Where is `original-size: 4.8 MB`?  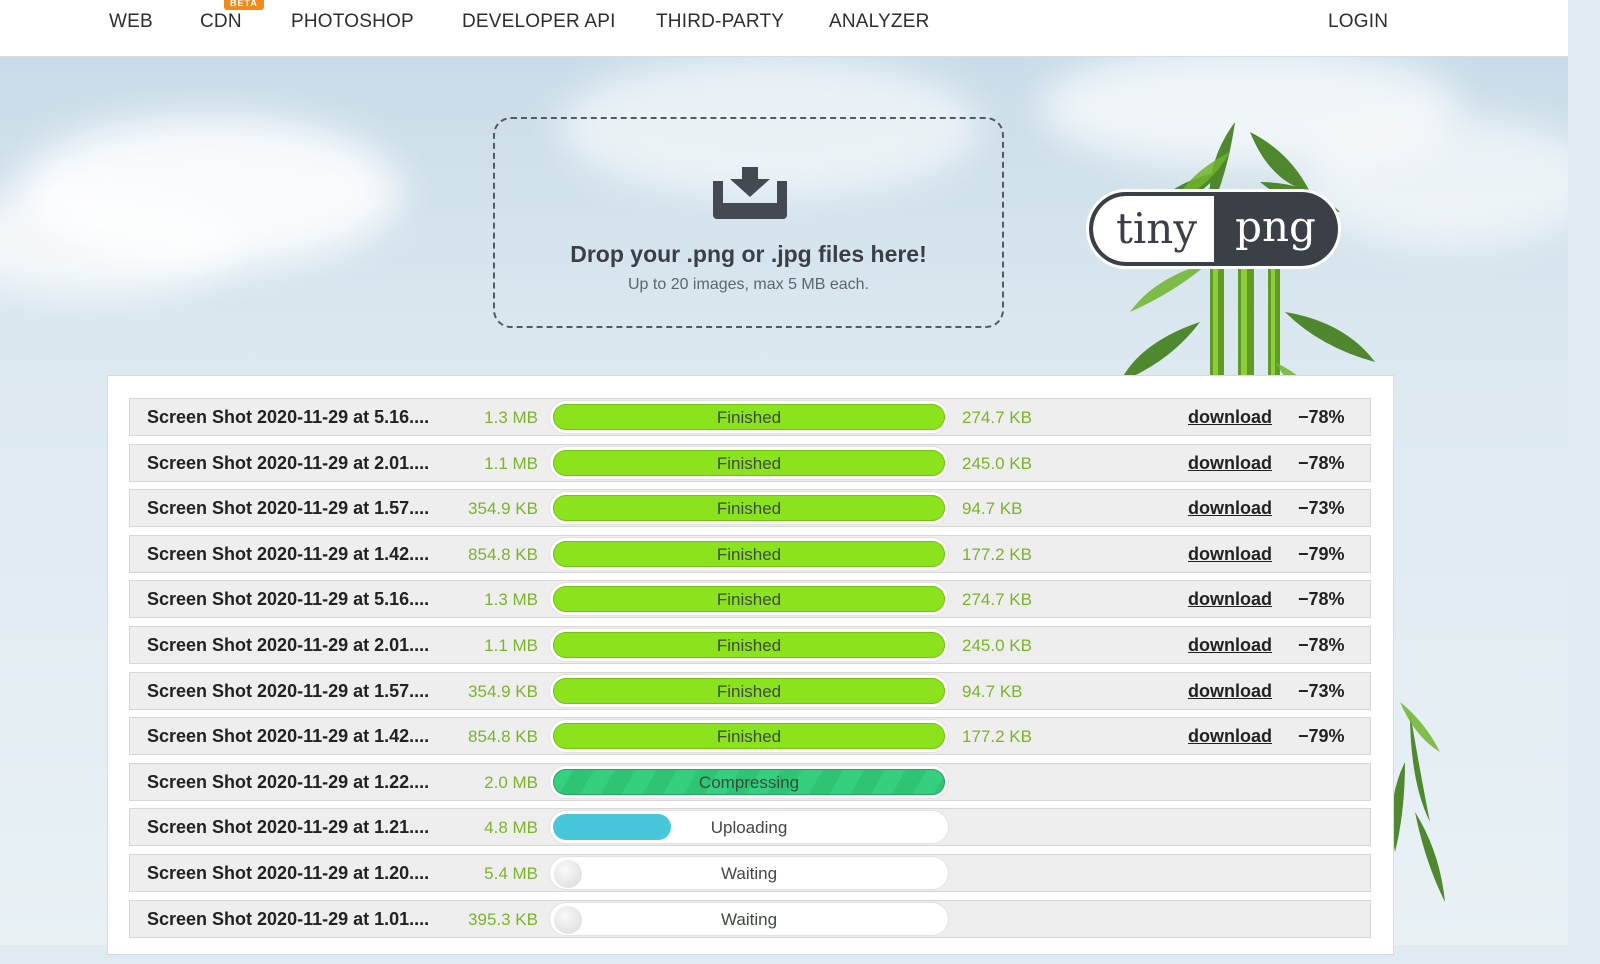
original-size: 4.8 MB is located at coordinates (511, 828).